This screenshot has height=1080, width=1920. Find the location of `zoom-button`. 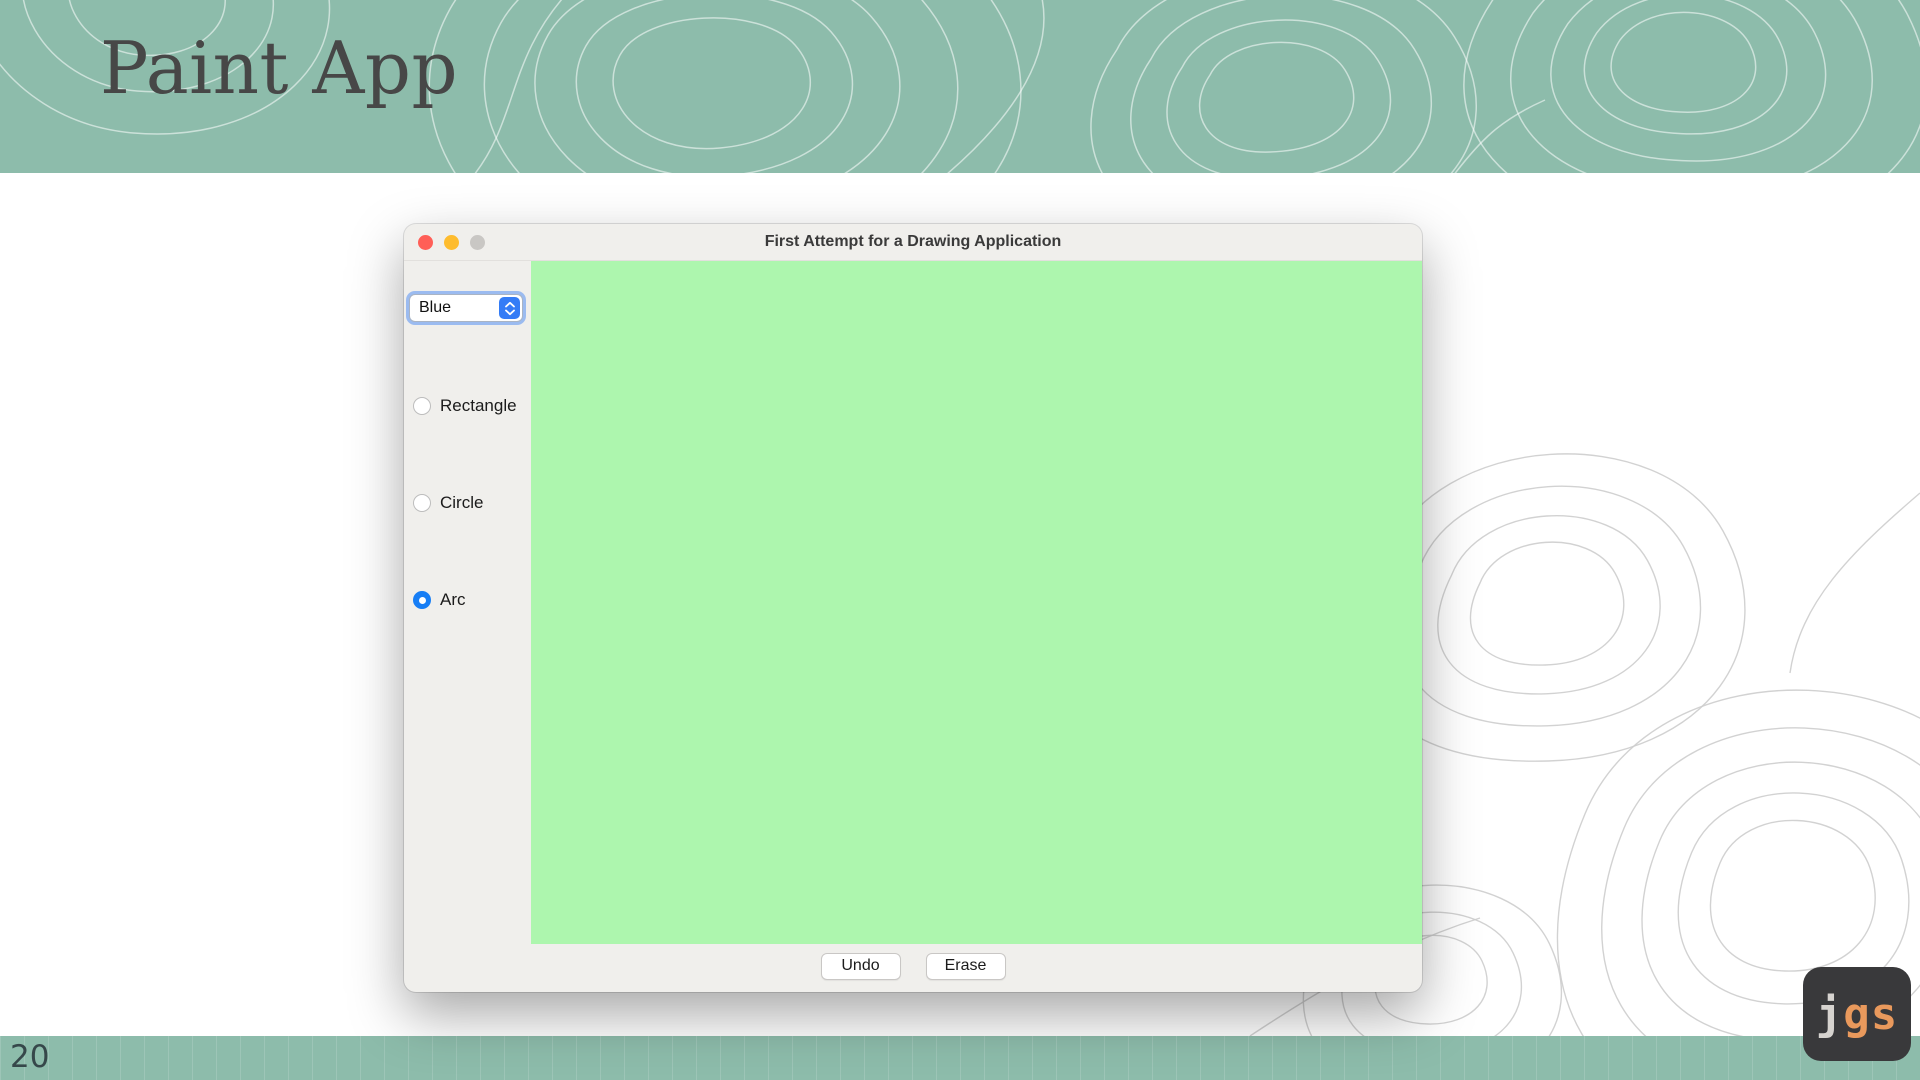

zoom-button is located at coordinates (477, 242).